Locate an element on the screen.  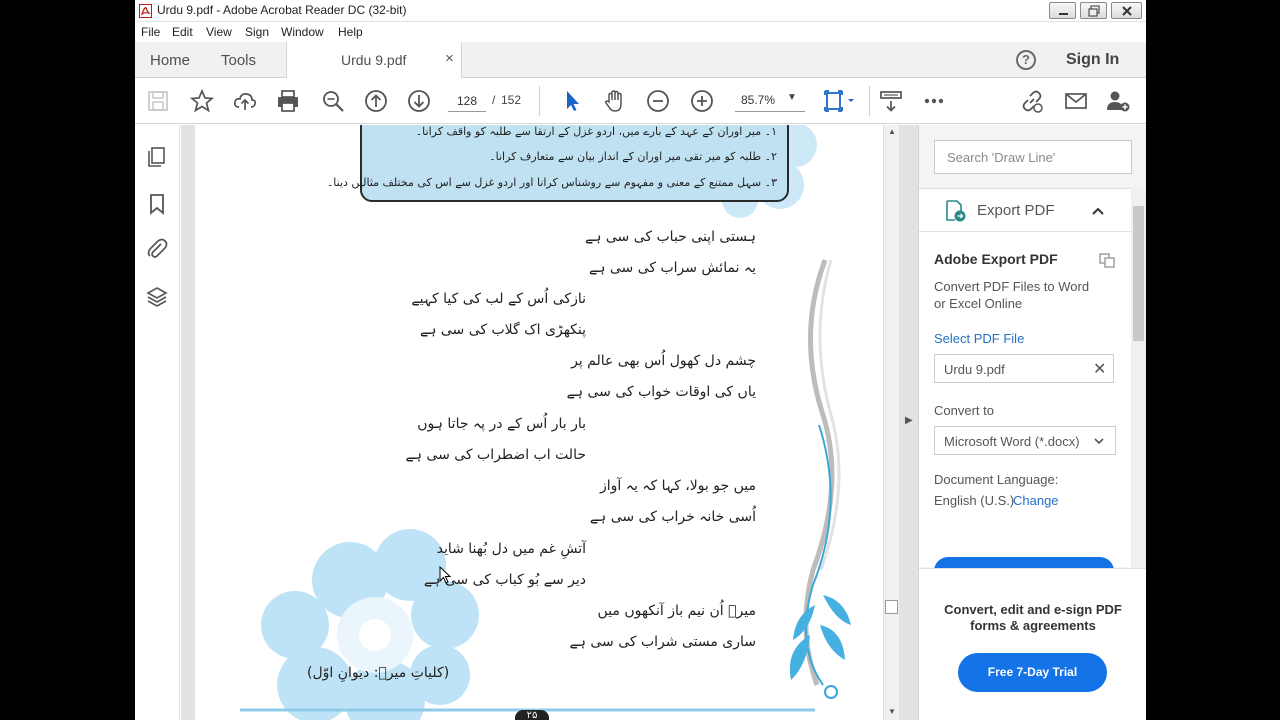
page-down-icon is located at coordinates (419, 101).